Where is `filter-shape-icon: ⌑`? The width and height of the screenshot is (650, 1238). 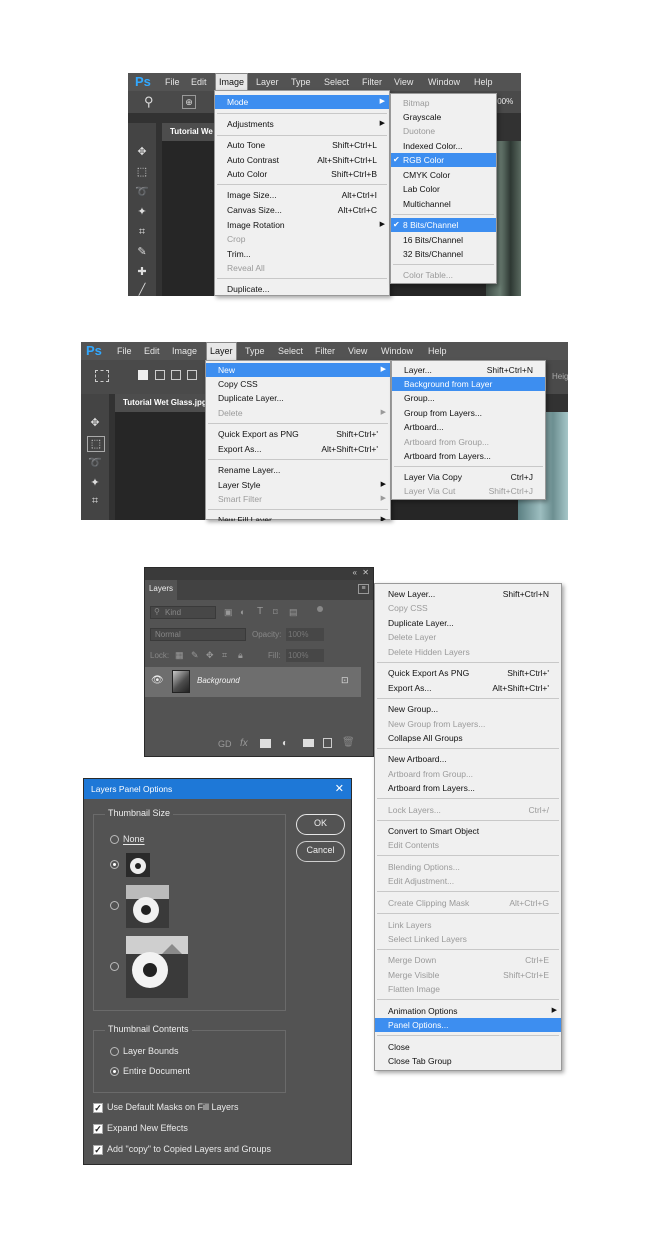
filter-shape-icon: ⌑ is located at coordinates (275, 612).